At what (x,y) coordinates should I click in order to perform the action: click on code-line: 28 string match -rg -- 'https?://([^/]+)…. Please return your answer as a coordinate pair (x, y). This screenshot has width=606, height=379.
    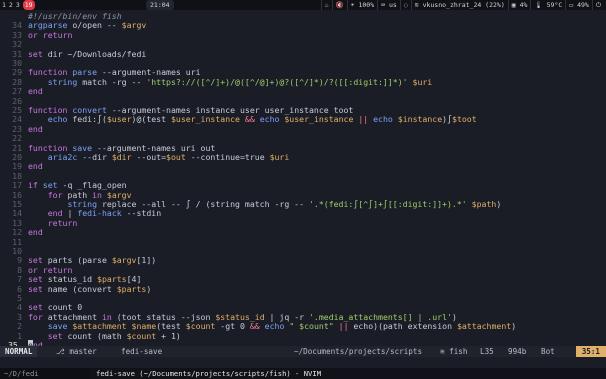
    Looking at the image, I should click on (303, 81).